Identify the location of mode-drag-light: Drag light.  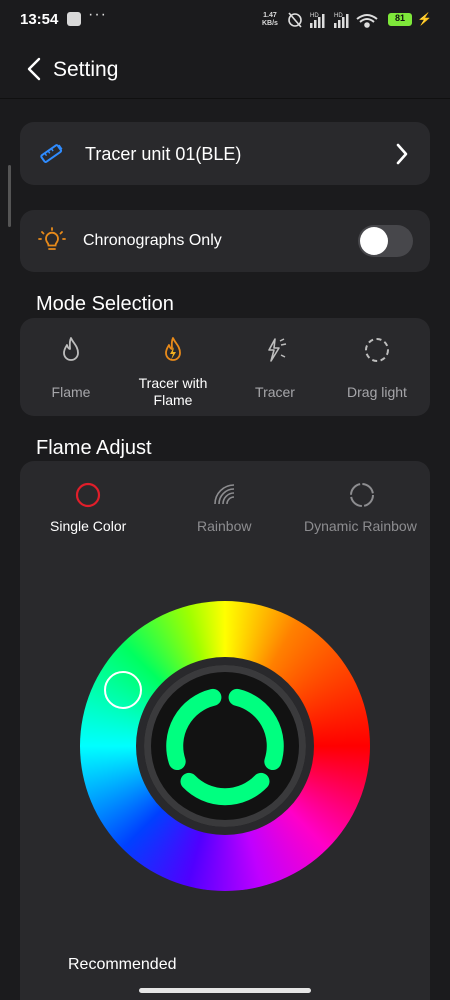
(377, 367).